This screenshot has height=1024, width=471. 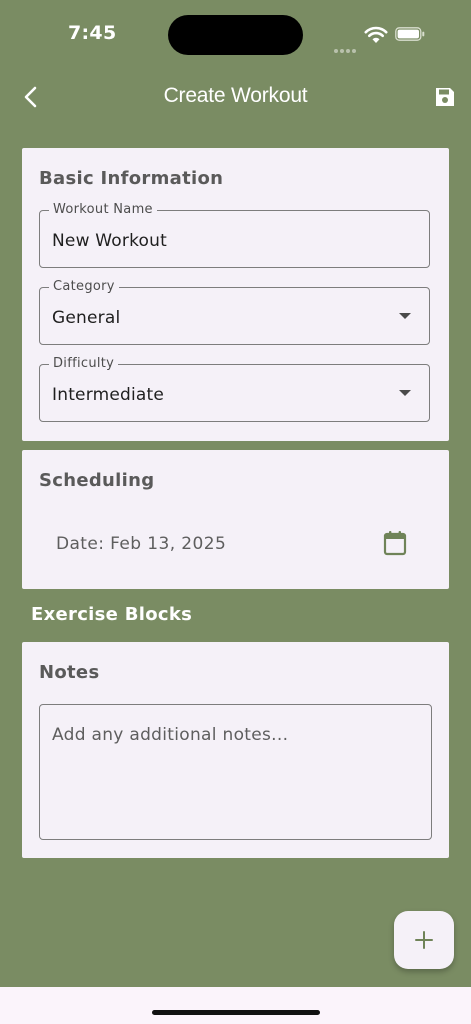 I want to click on plus-icon, so click(x=424, y=940).